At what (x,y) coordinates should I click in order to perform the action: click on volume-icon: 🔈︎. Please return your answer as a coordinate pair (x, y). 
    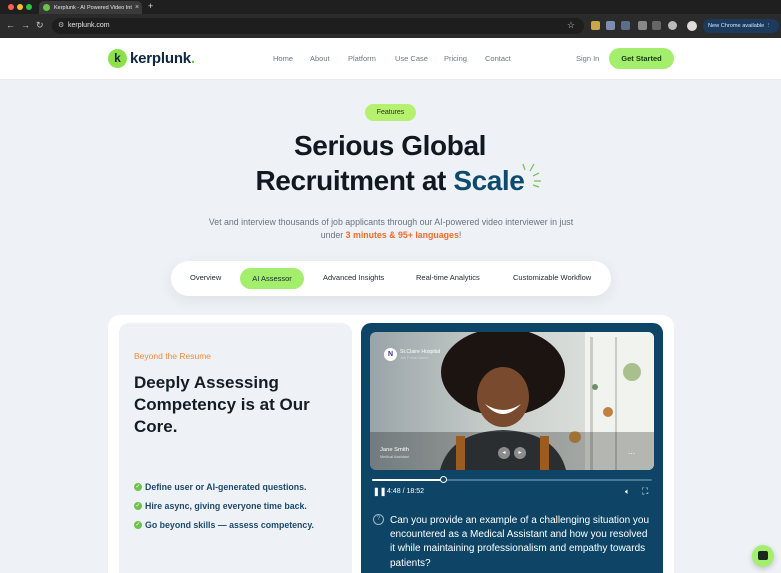
    Looking at the image, I should click on (627, 492).